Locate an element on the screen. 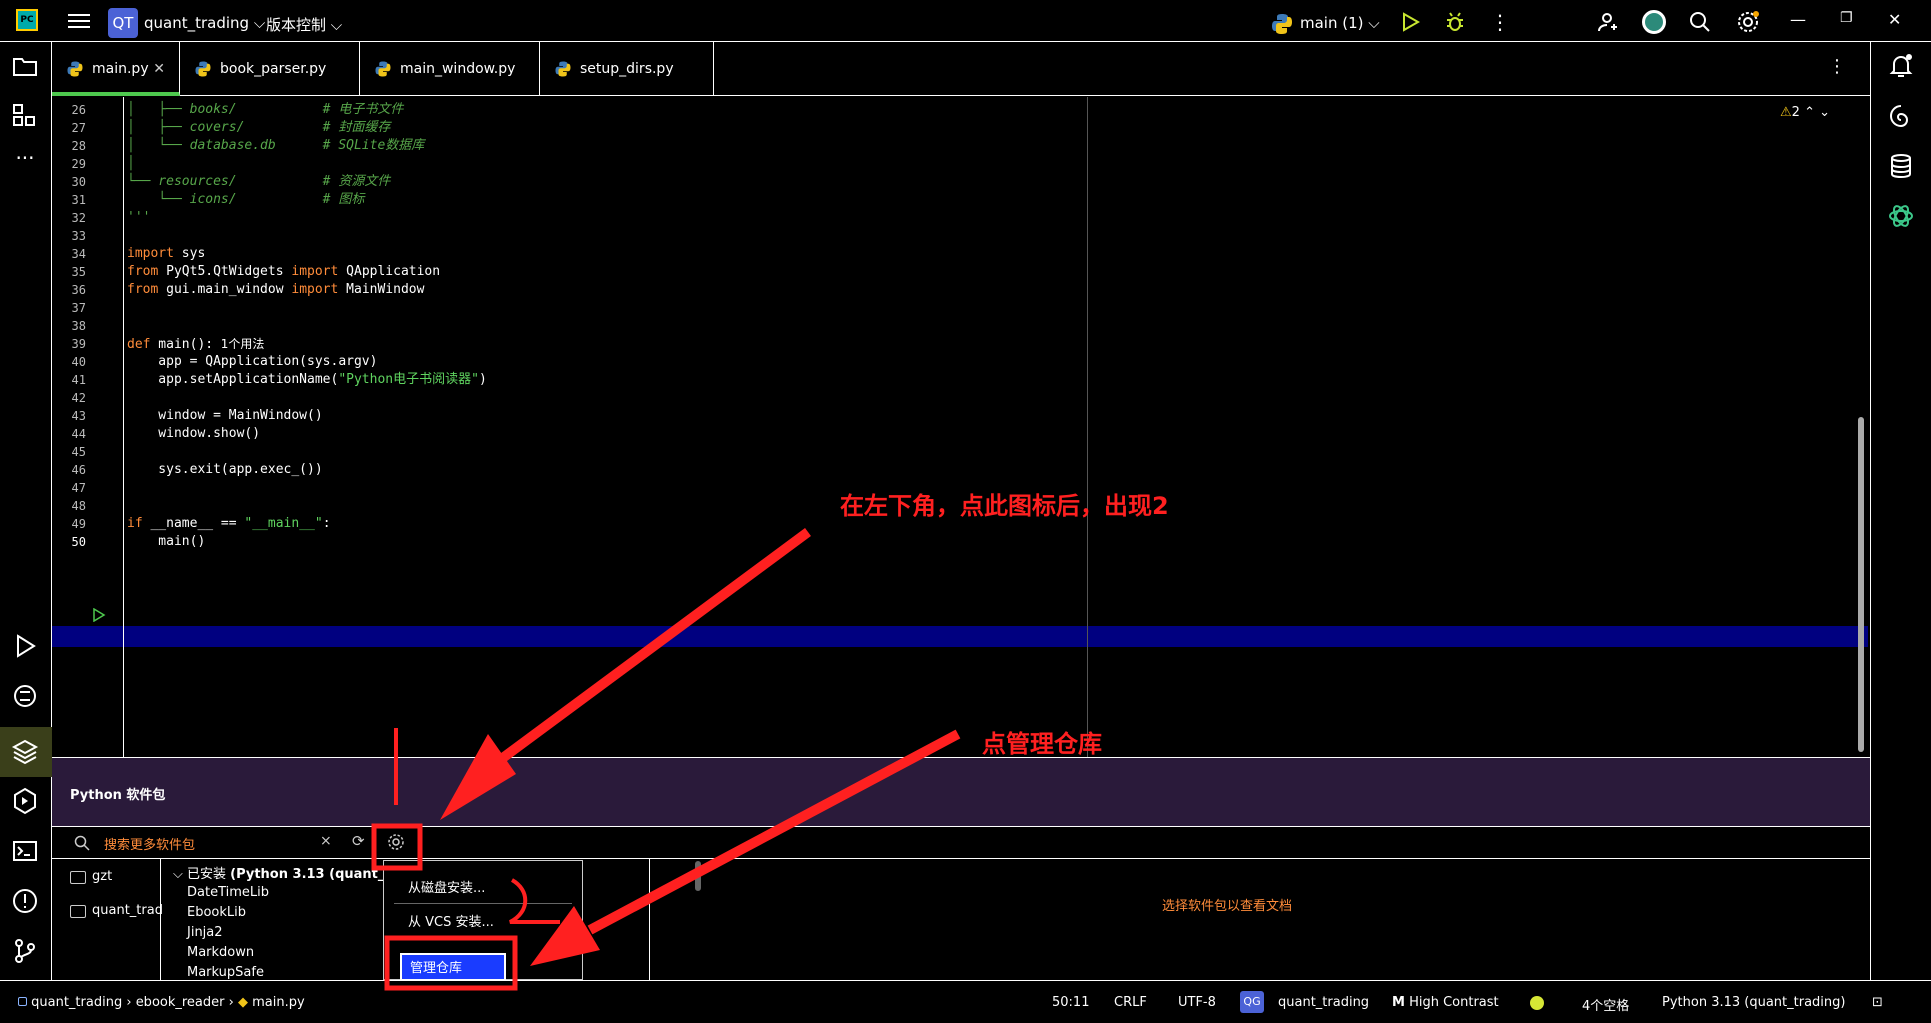 The width and height of the screenshot is (1931, 1023). breadcrumb-item: ebook_reader is located at coordinates (180, 1002).